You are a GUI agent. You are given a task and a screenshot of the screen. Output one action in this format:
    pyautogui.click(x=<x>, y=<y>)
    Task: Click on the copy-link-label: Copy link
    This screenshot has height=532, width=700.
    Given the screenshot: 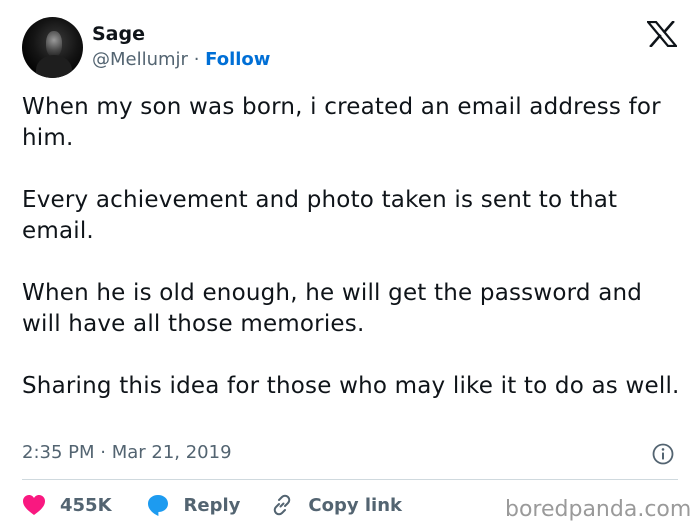 What is the action you would take?
    pyautogui.click(x=355, y=505)
    